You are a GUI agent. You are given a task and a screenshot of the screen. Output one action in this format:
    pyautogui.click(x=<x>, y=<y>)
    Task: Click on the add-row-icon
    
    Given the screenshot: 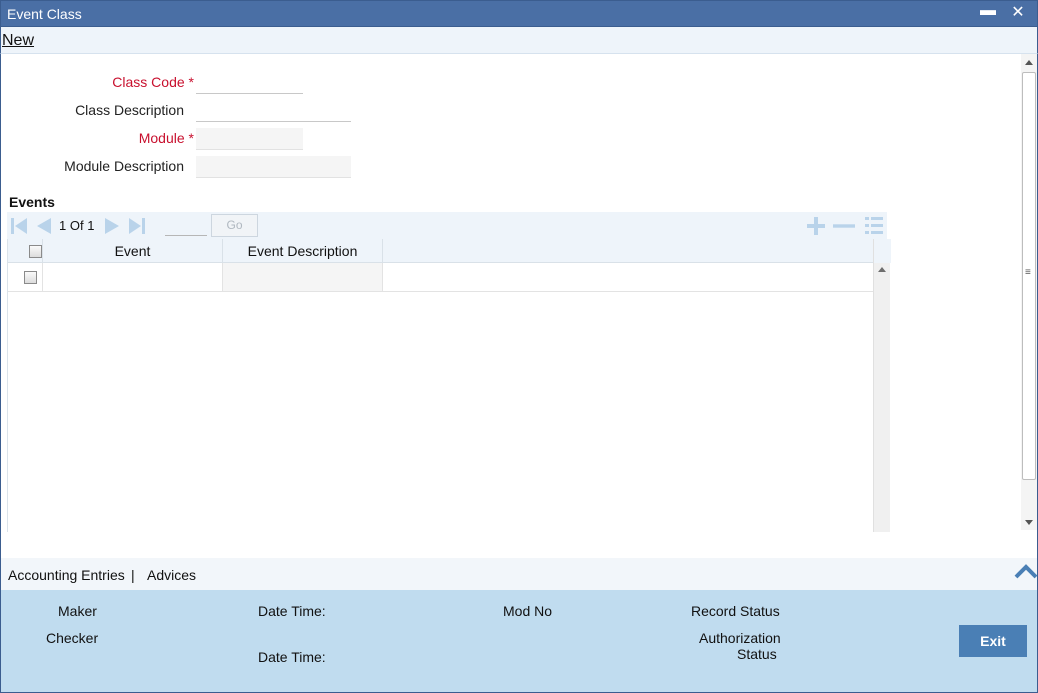 What is the action you would take?
    pyautogui.click(x=816, y=226)
    